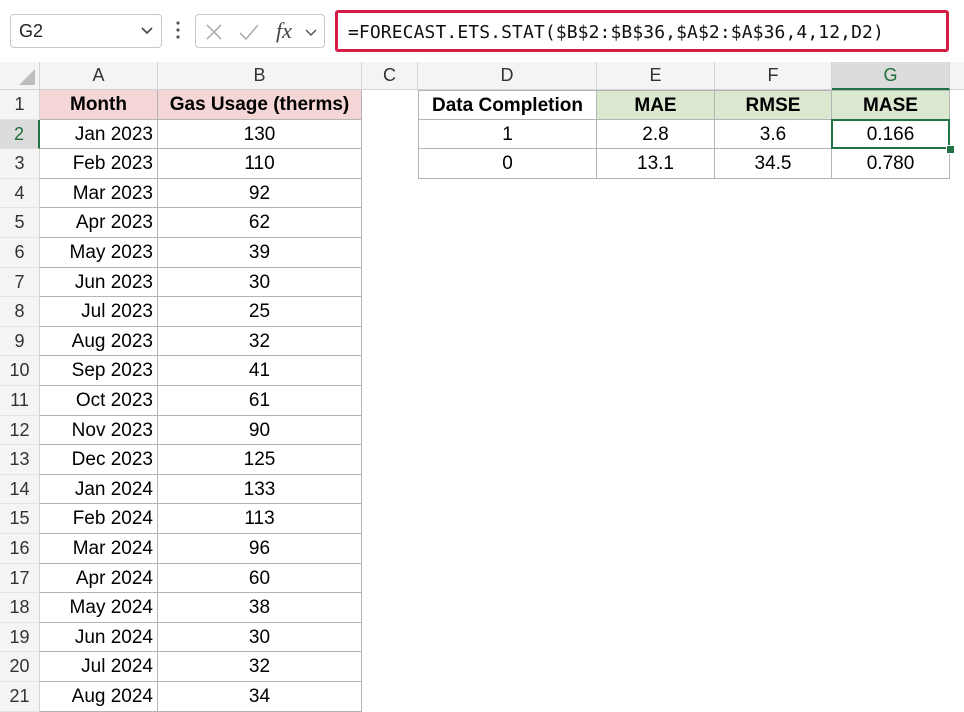  I want to click on cell-month: Jun 2024, so click(99, 637).